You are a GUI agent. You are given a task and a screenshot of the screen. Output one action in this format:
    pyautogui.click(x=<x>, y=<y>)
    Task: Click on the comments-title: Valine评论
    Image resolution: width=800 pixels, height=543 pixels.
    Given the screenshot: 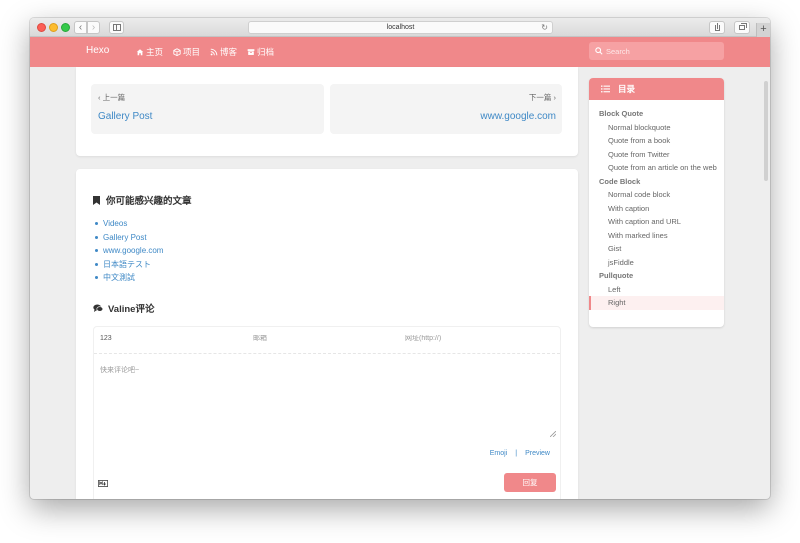 What is the action you would take?
    pyautogui.click(x=131, y=309)
    